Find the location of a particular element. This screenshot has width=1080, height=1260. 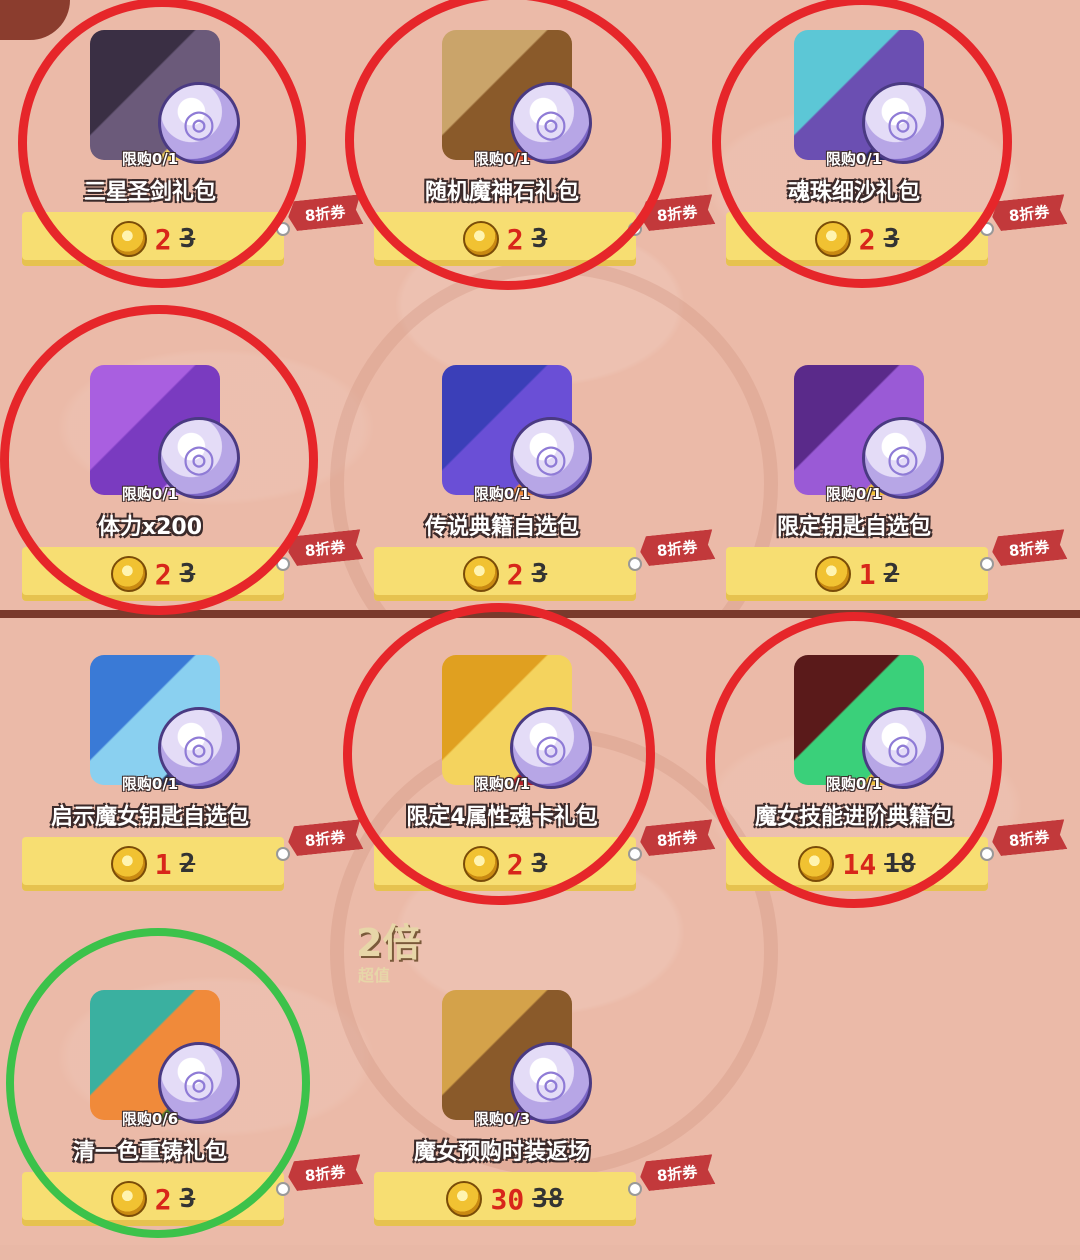

item-name: 三星圣剑礼包 is located at coordinates (149, 192).